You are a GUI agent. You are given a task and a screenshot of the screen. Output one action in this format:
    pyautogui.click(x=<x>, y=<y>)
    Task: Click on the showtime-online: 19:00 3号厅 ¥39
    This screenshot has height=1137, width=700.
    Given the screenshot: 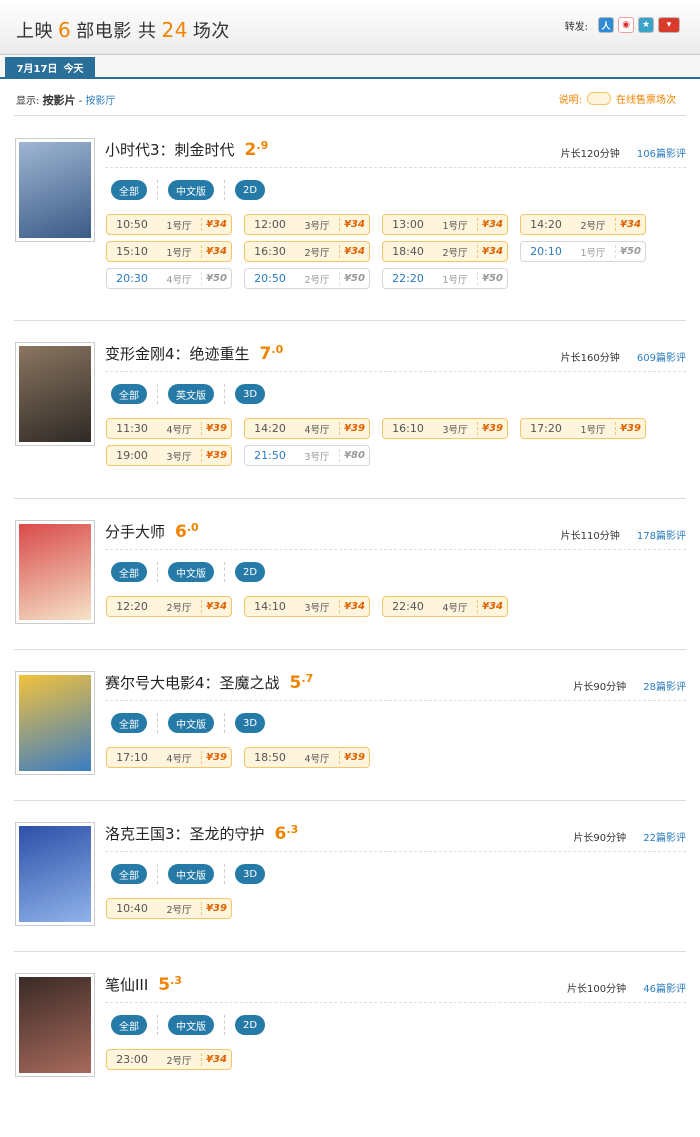 What is the action you would take?
    pyautogui.click(x=169, y=455)
    